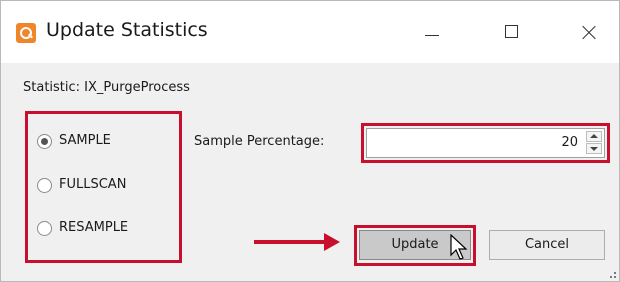 The width and height of the screenshot is (620, 282). Describe the element at coordinates (612, 276) in the screenshot. I see `resize-grip-icon` at that location.